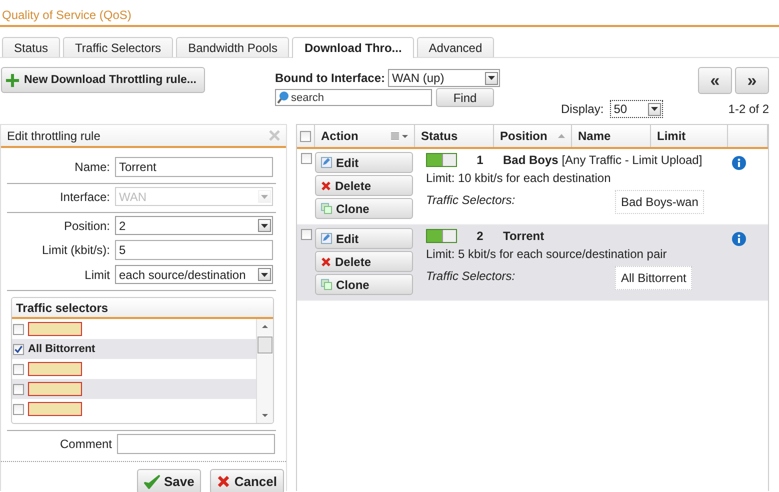 The width and height of the screenshot is (779, 492). I want to click on list-item-label: All Bittorrent, so click(62, 349).